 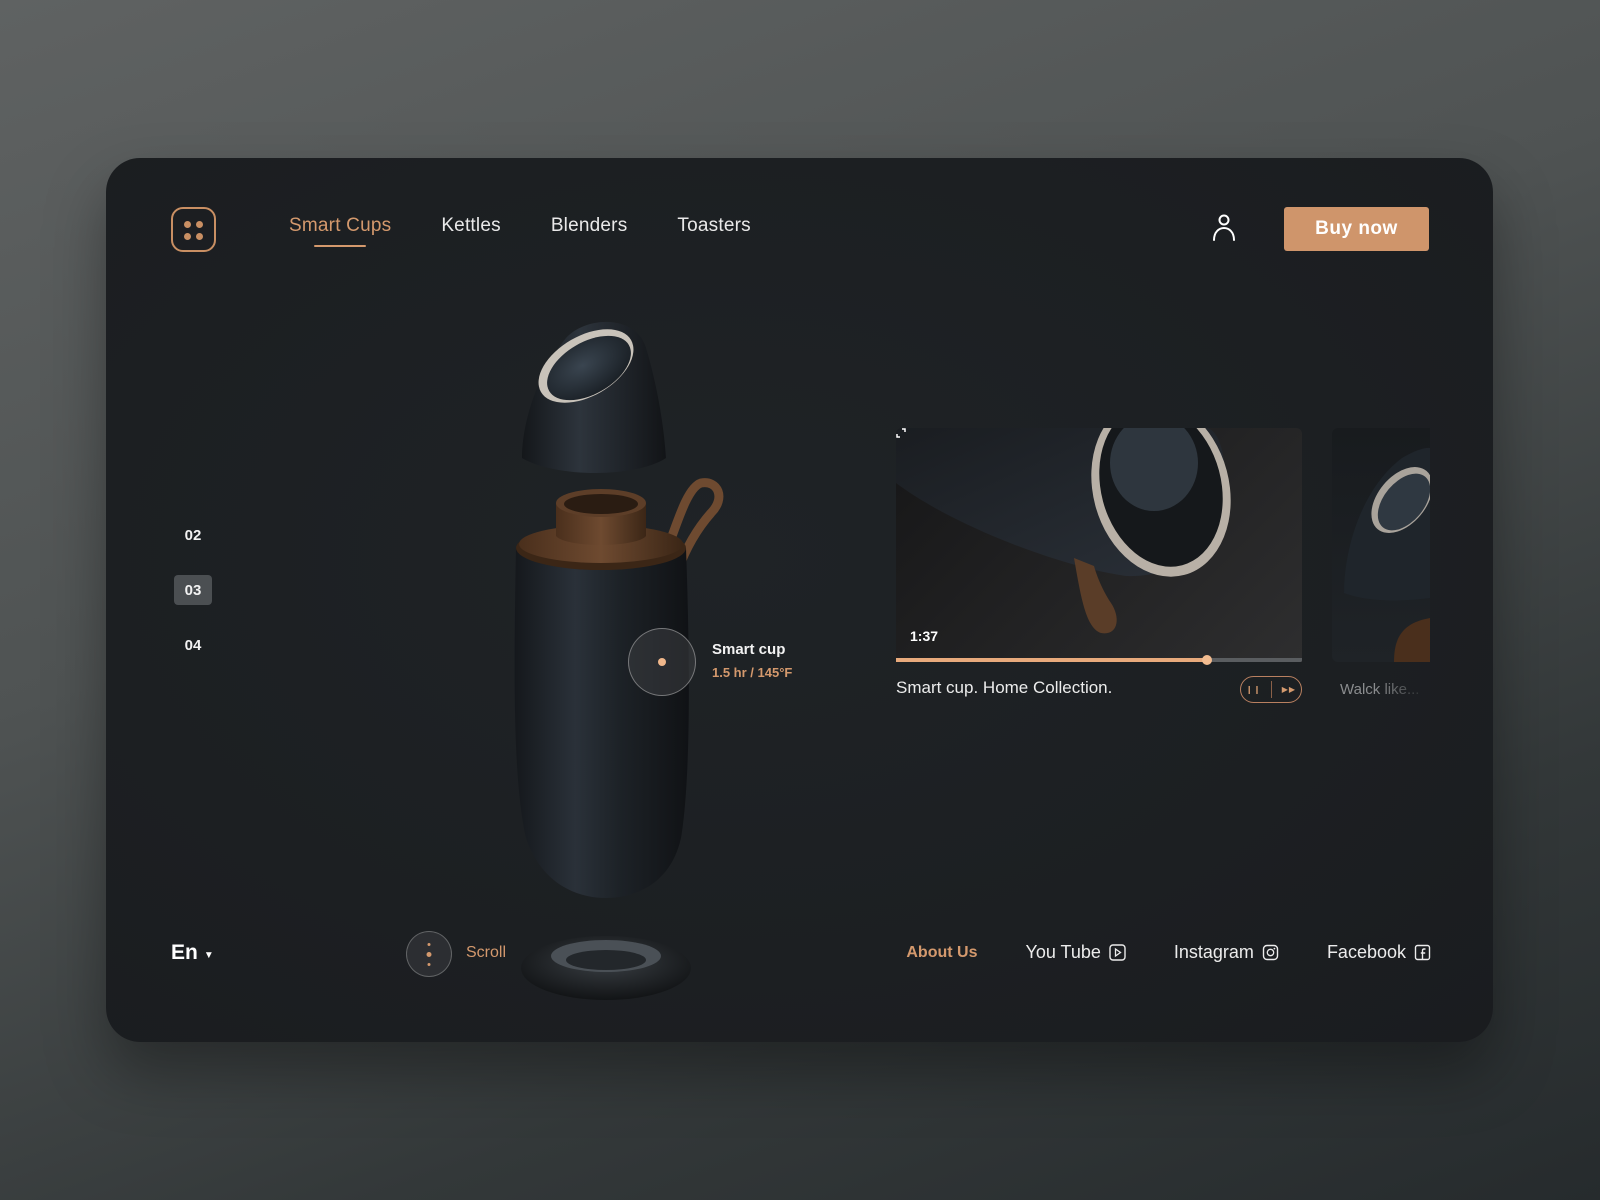 I want to click on nav-smart-cups: Smart Cups, so click(x=340, y=231).